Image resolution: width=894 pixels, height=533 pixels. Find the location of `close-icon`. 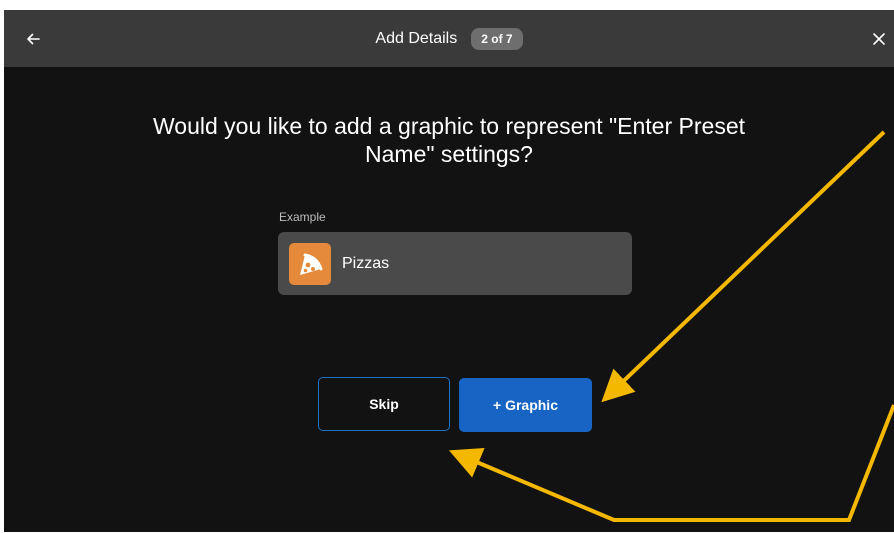

close-icon is located at coordinates (879, 39).